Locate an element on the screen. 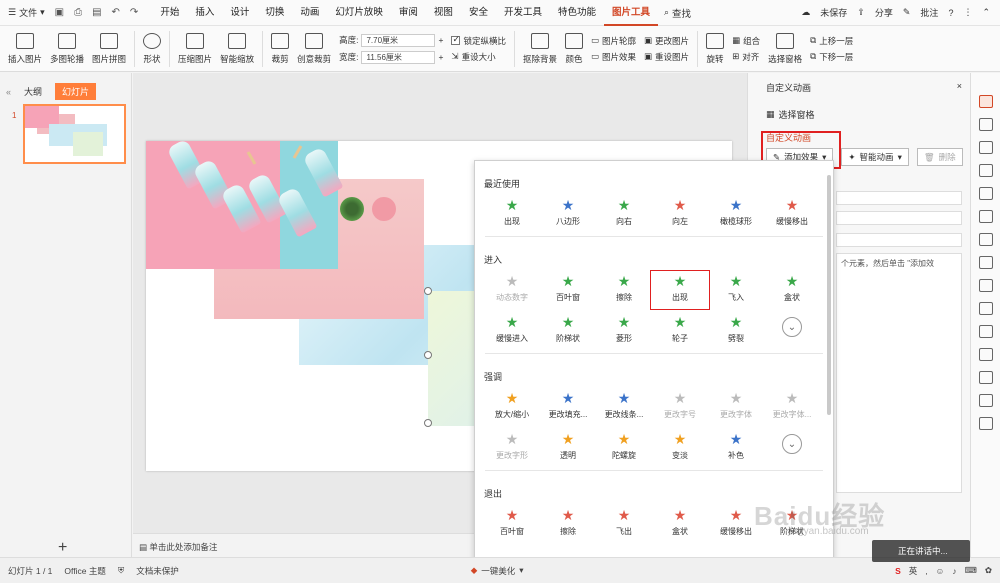 Image resolution: width=1000 pixels, height=583 pixels. color-button: 颜色 is located at coordinates (574, 49).